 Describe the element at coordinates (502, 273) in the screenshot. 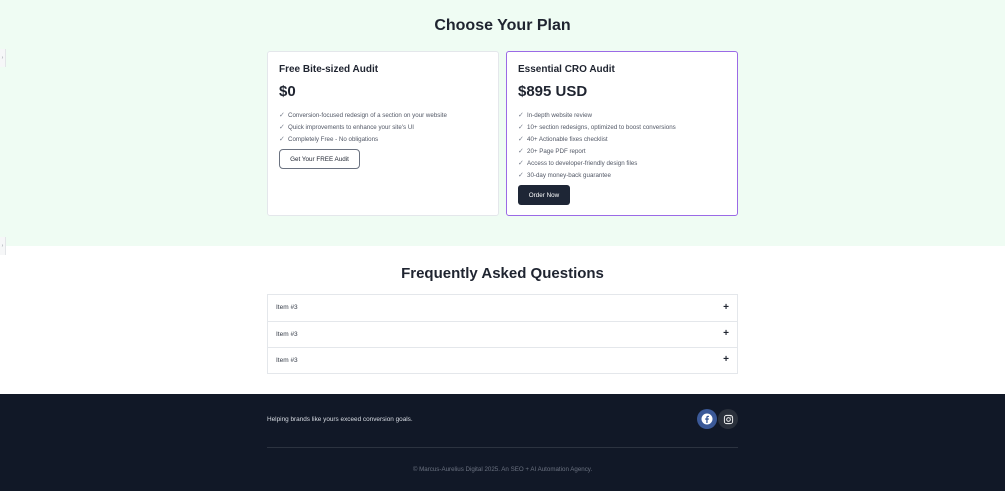

I see `faq-title: Frequently Asked Questions` at that location.